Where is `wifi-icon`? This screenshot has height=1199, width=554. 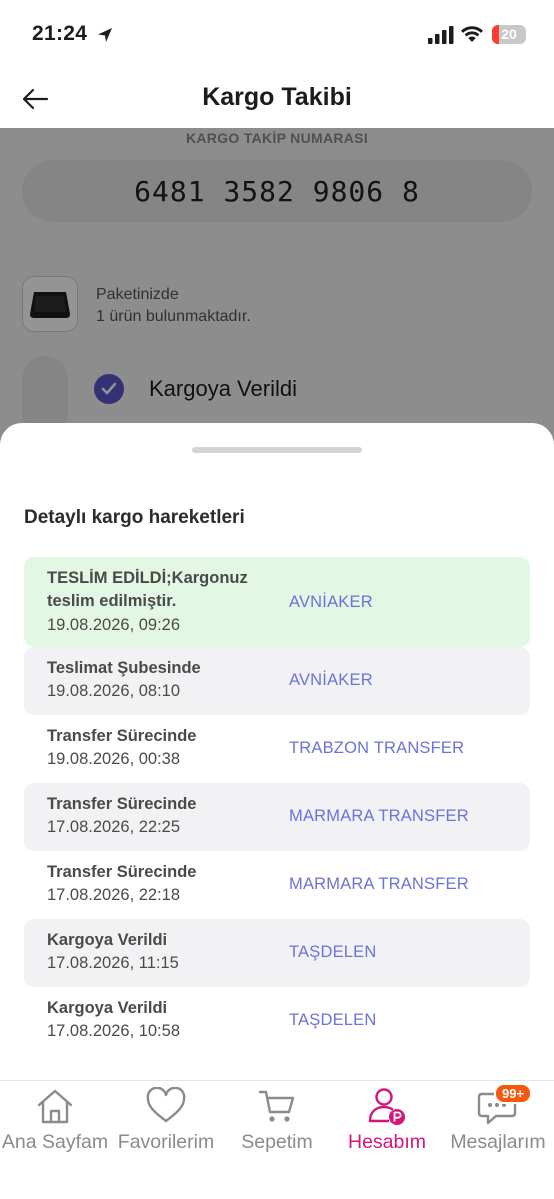
wifi-icon is located at coordinates (472, 34).